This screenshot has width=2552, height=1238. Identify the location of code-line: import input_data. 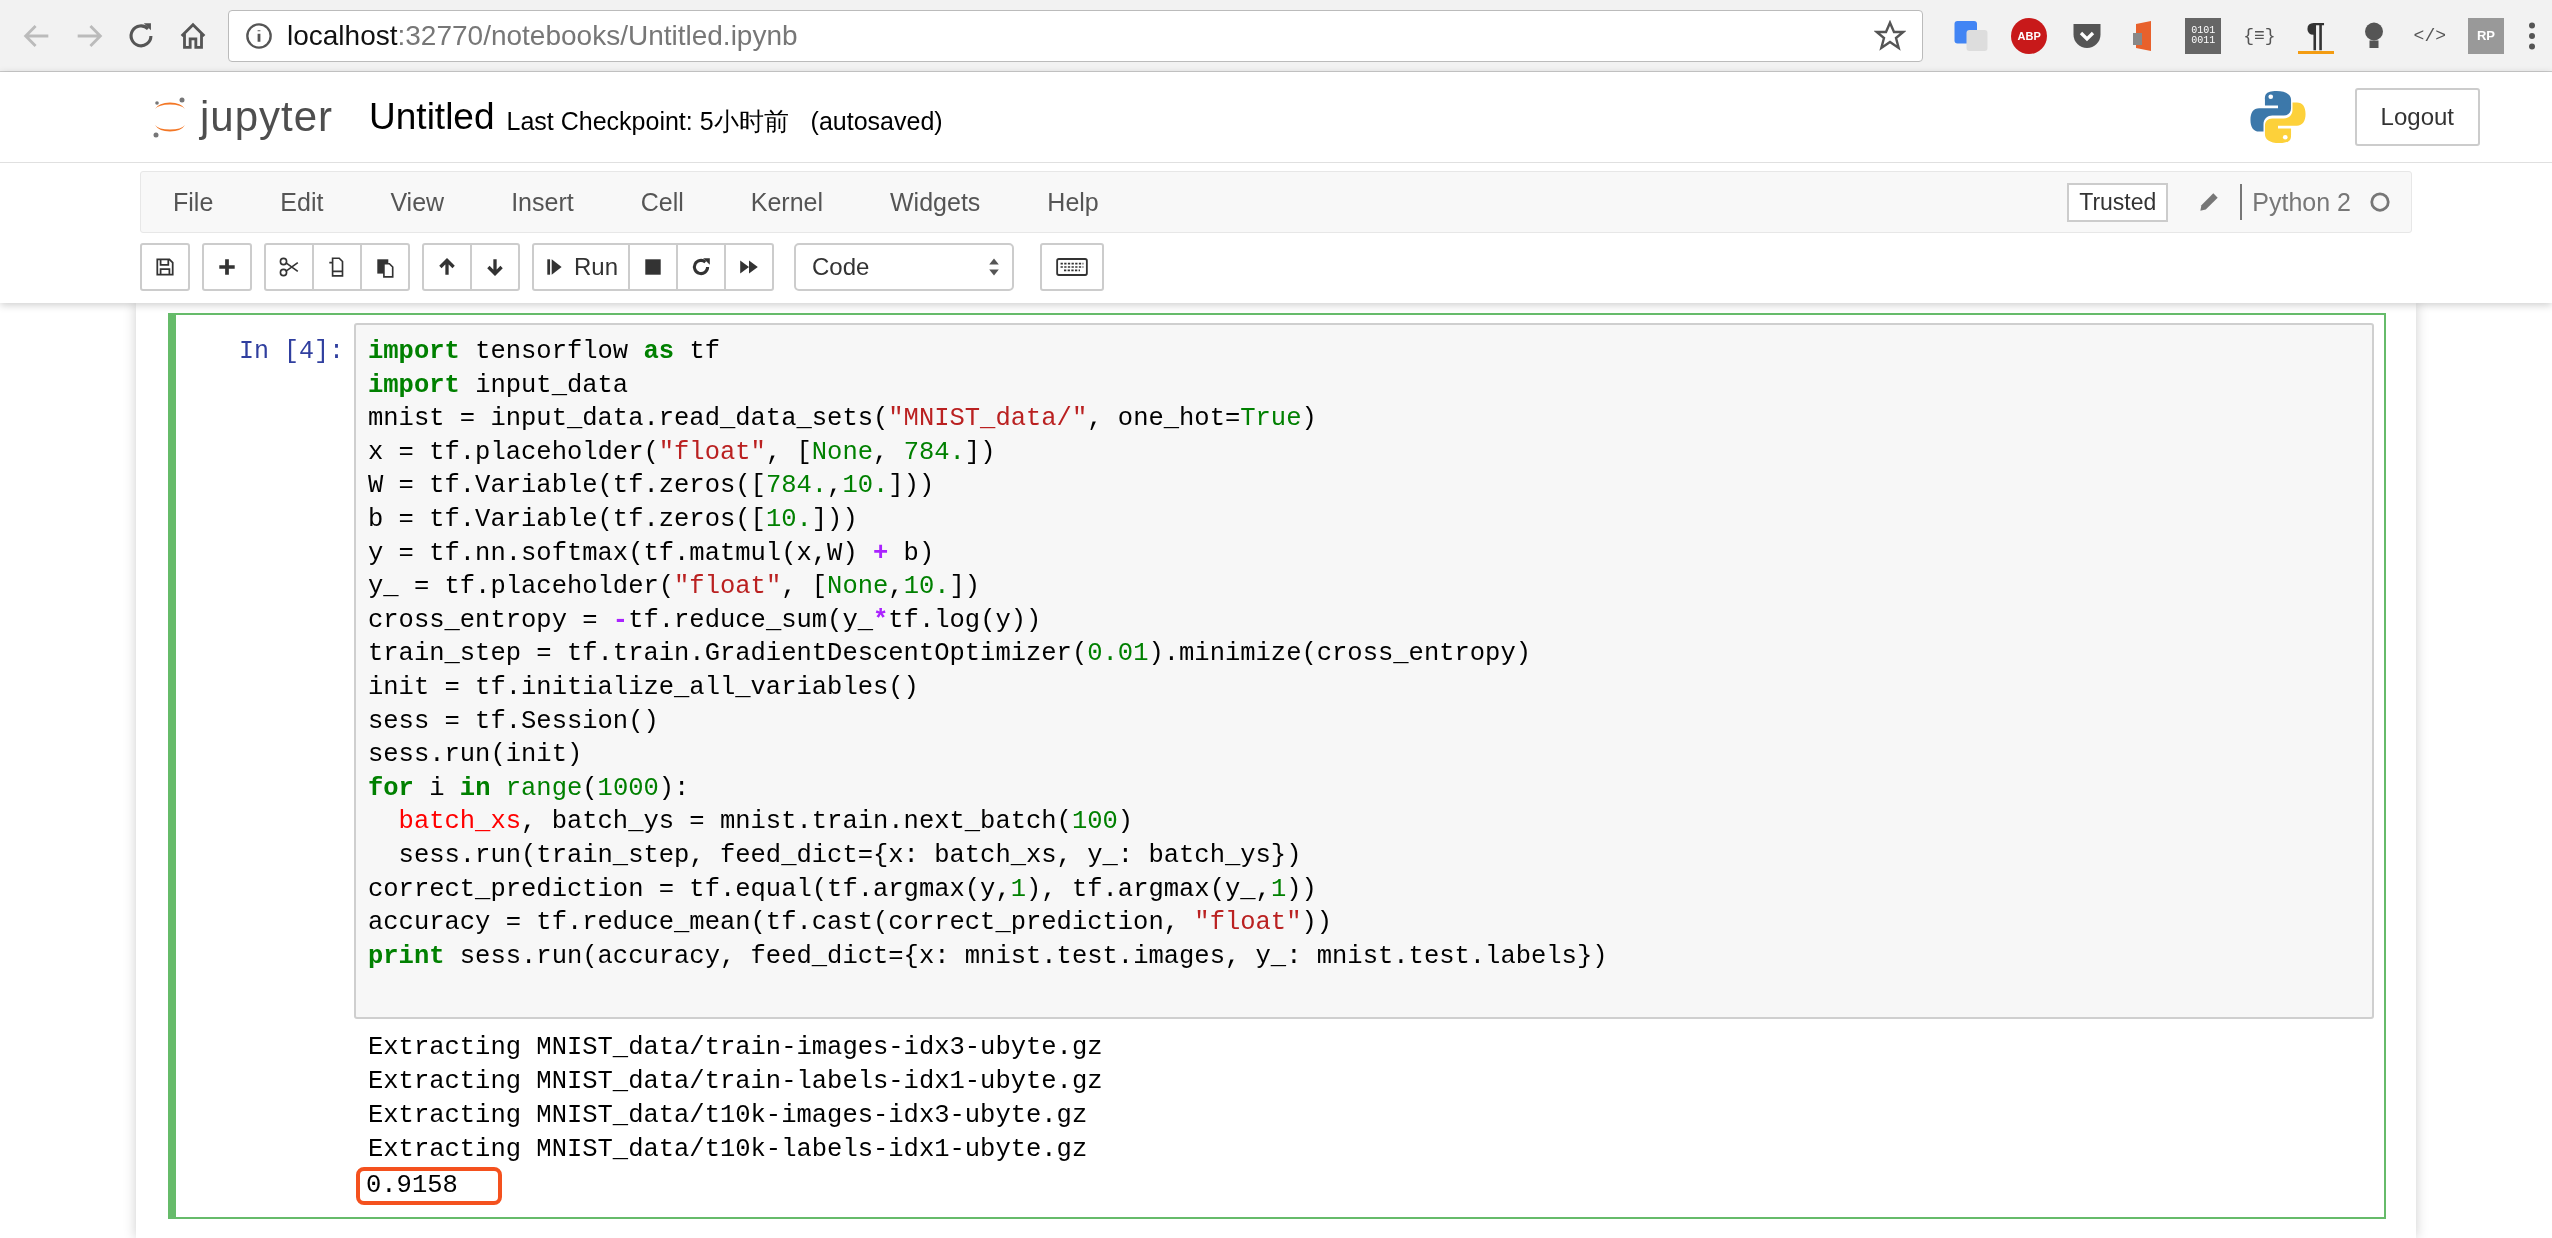
(499, 385).